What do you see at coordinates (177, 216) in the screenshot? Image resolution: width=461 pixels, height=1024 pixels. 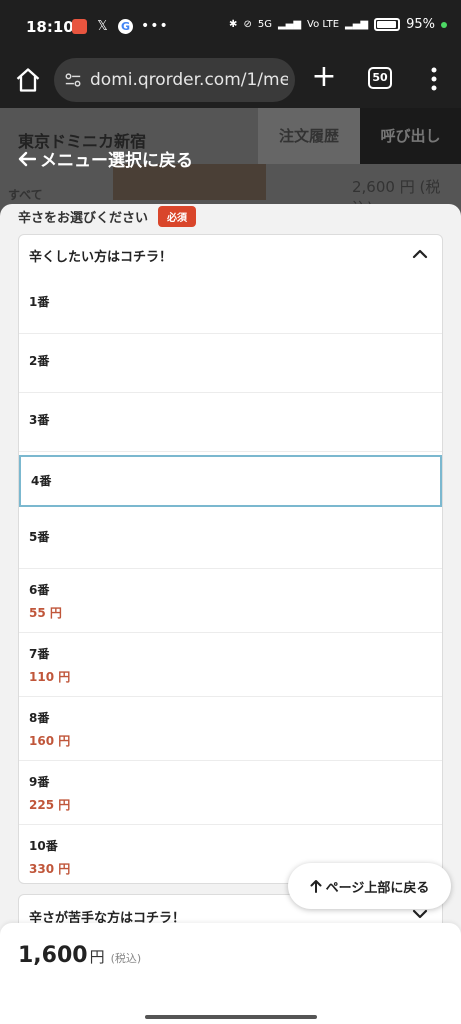 I see `required-badge: 必須` at bounding box center [177, 216].